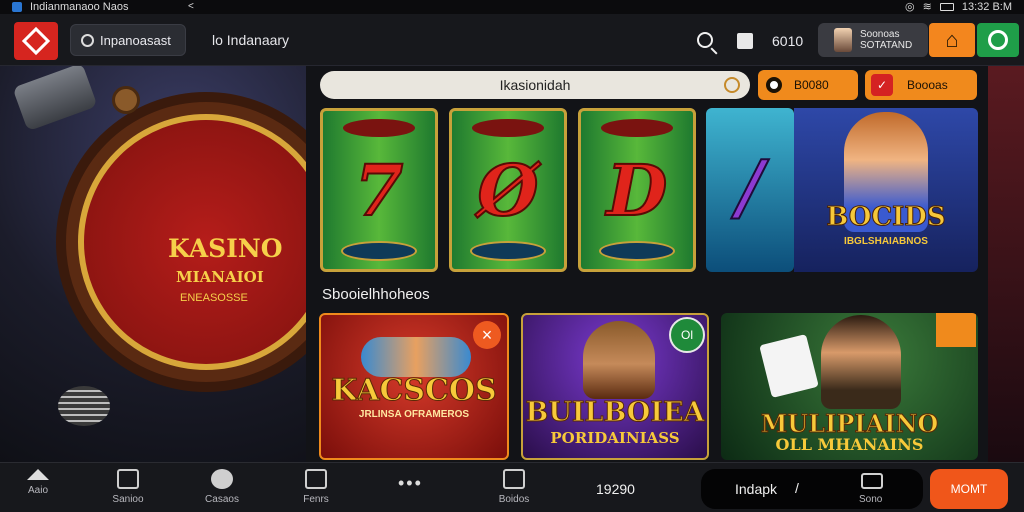 The width and height of the screenshot is (1024, 512). I want to click on tab-casinos: Casaos, so click(222, 487).